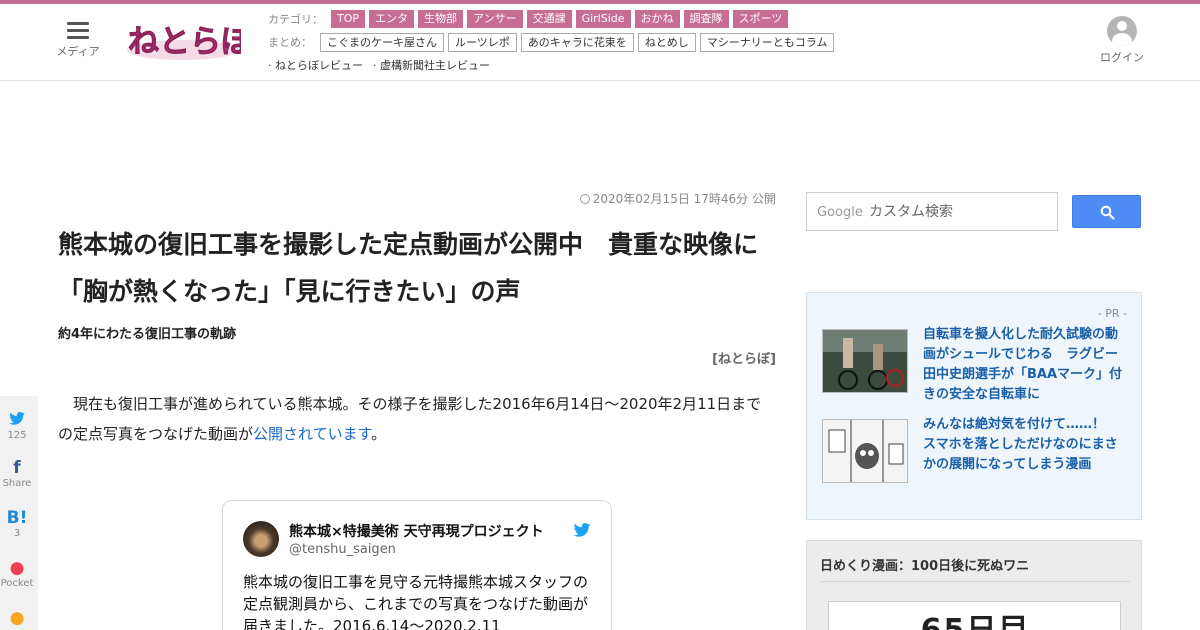 This screenshot has width=1200, height=630. I want to click on pocket-label: Pocket, so click(17, 583).